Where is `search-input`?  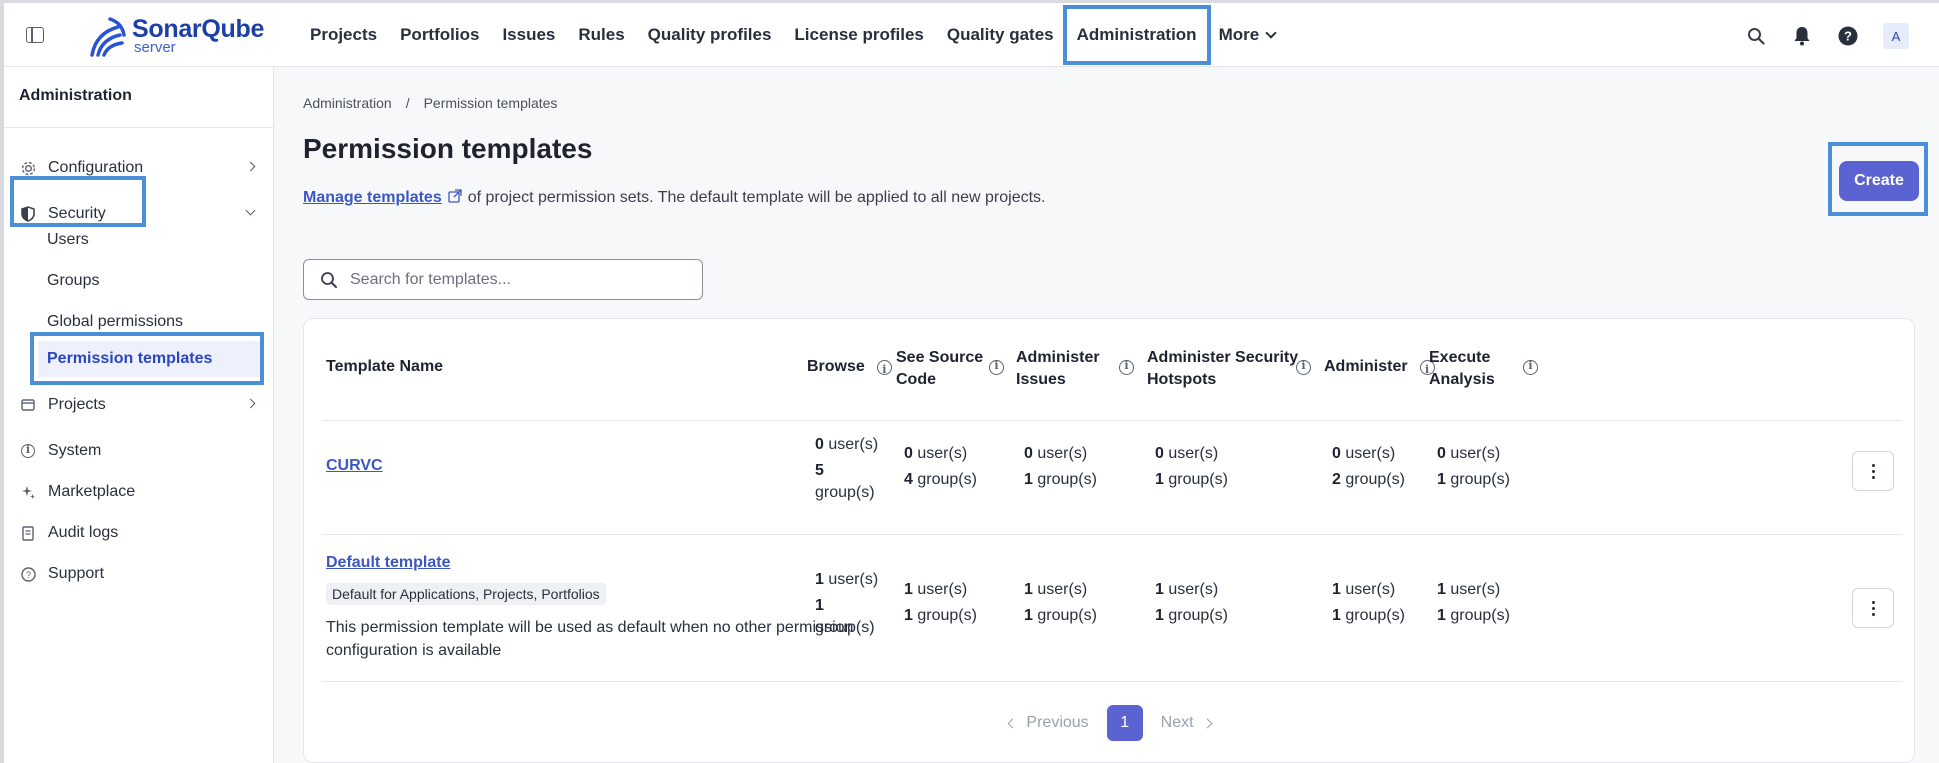
search-input is located at coordinates (515, 279).